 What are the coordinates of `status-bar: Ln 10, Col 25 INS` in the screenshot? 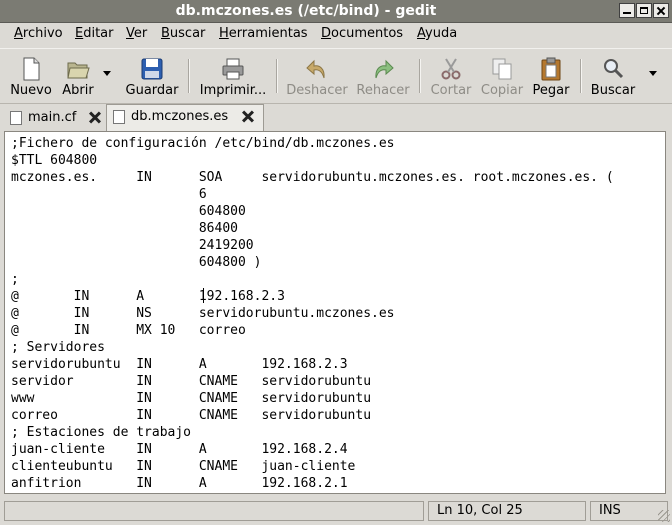 It's located at (336, 512).